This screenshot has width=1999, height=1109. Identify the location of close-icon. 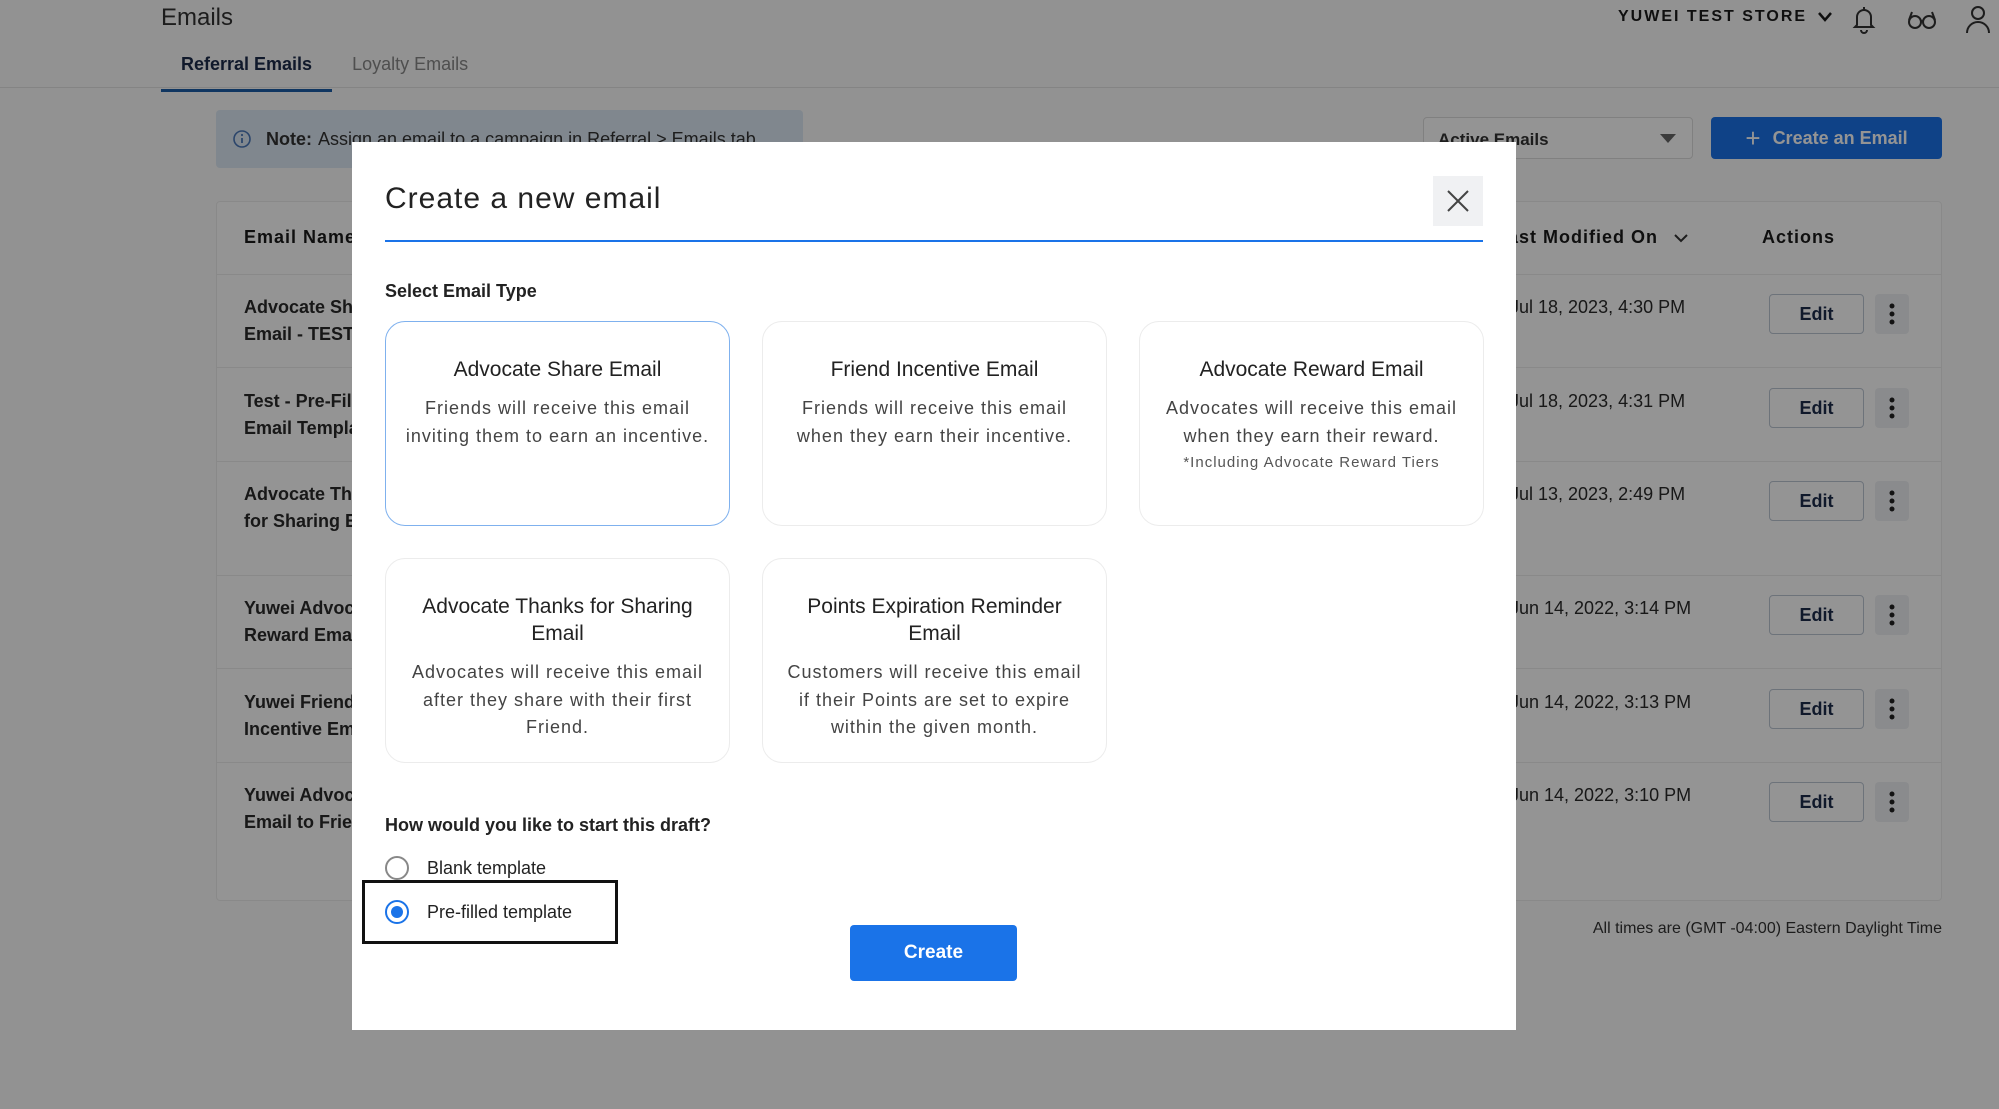
(1458, 201).